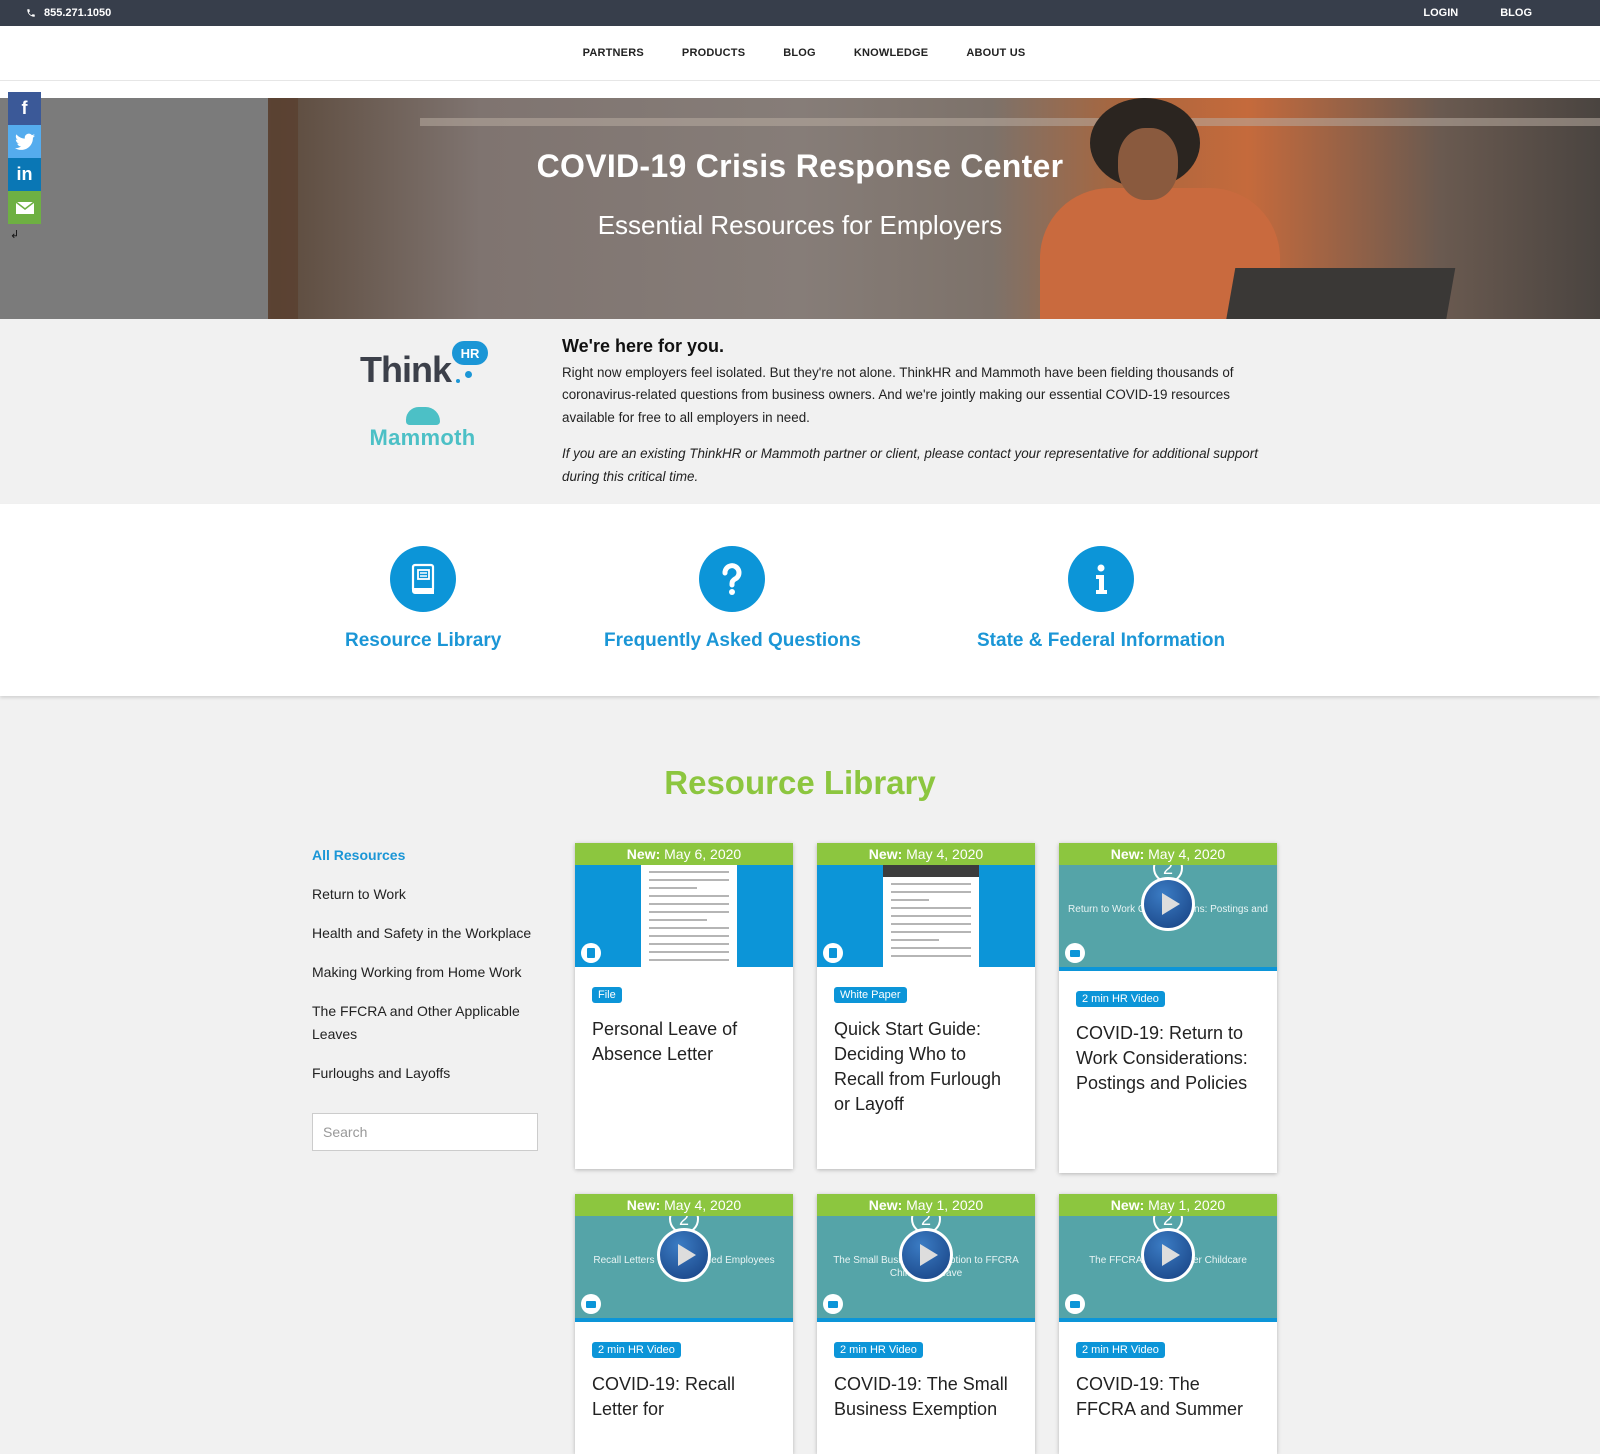 The image size is (1600, 1454). Describe the element at coordinates (422, 437) in the screenshot. I see `mammoth-logo-text: Mammoth` at that location.